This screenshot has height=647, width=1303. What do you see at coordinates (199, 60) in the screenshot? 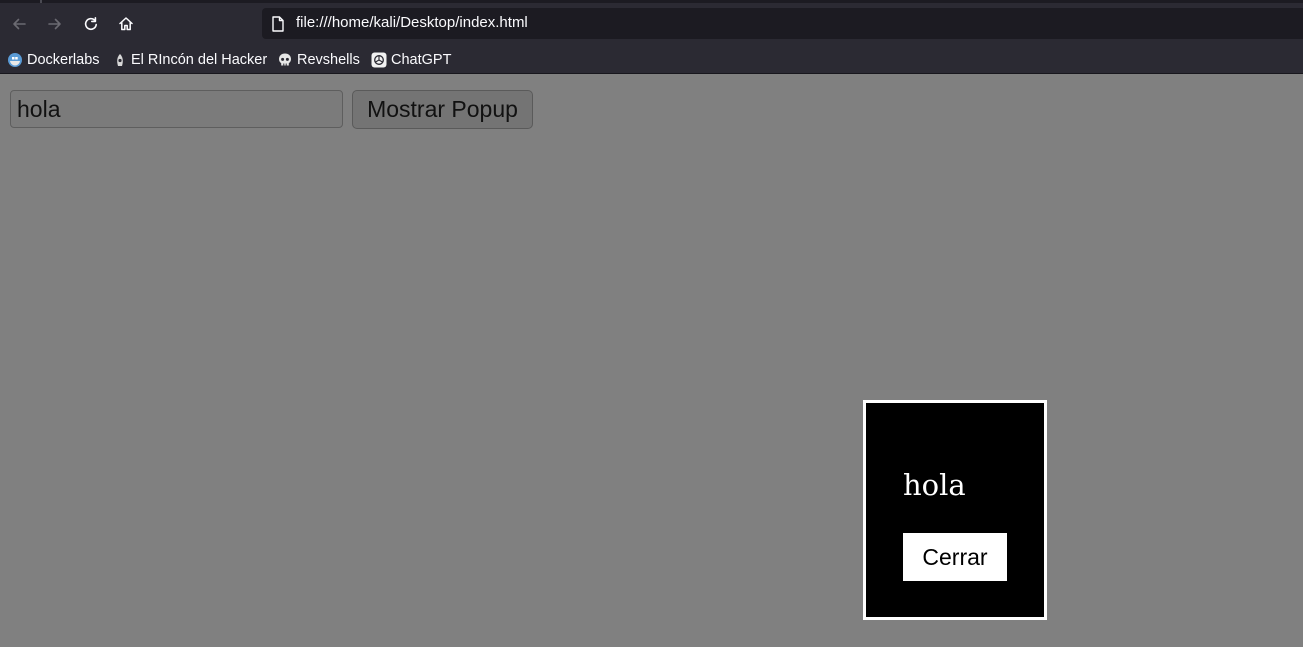
I see `bookmark-label: El RIncón del Hacker` at bounding box center [199, 60].